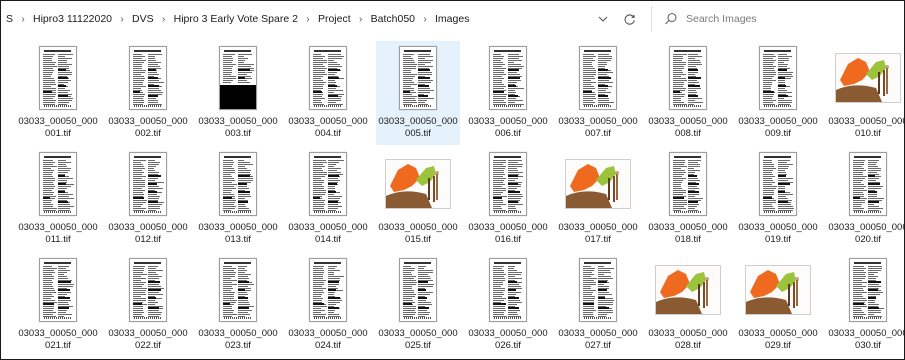  I want to click on file-item: 03033_00050_000 010.tif, so click(865, 93).